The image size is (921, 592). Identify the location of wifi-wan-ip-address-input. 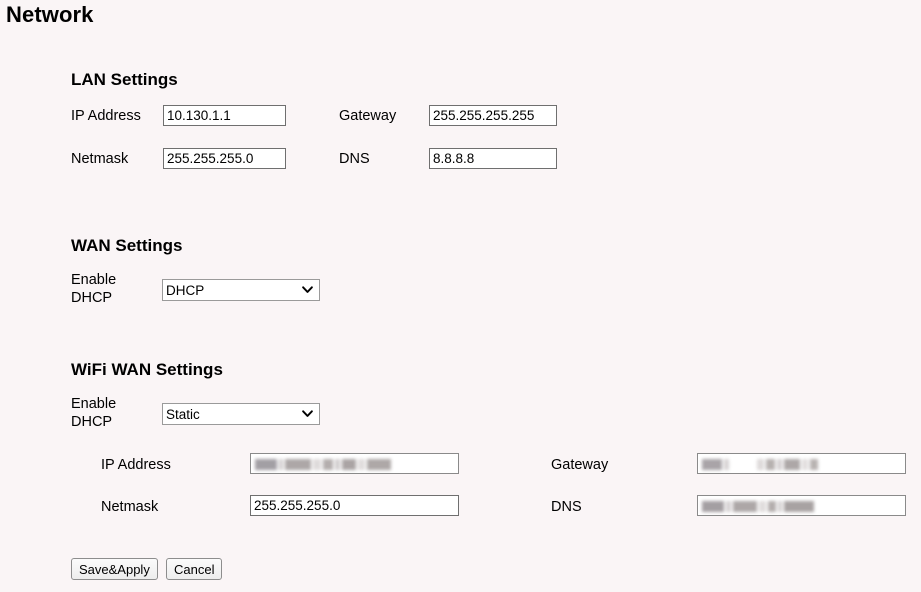
(354, 463).